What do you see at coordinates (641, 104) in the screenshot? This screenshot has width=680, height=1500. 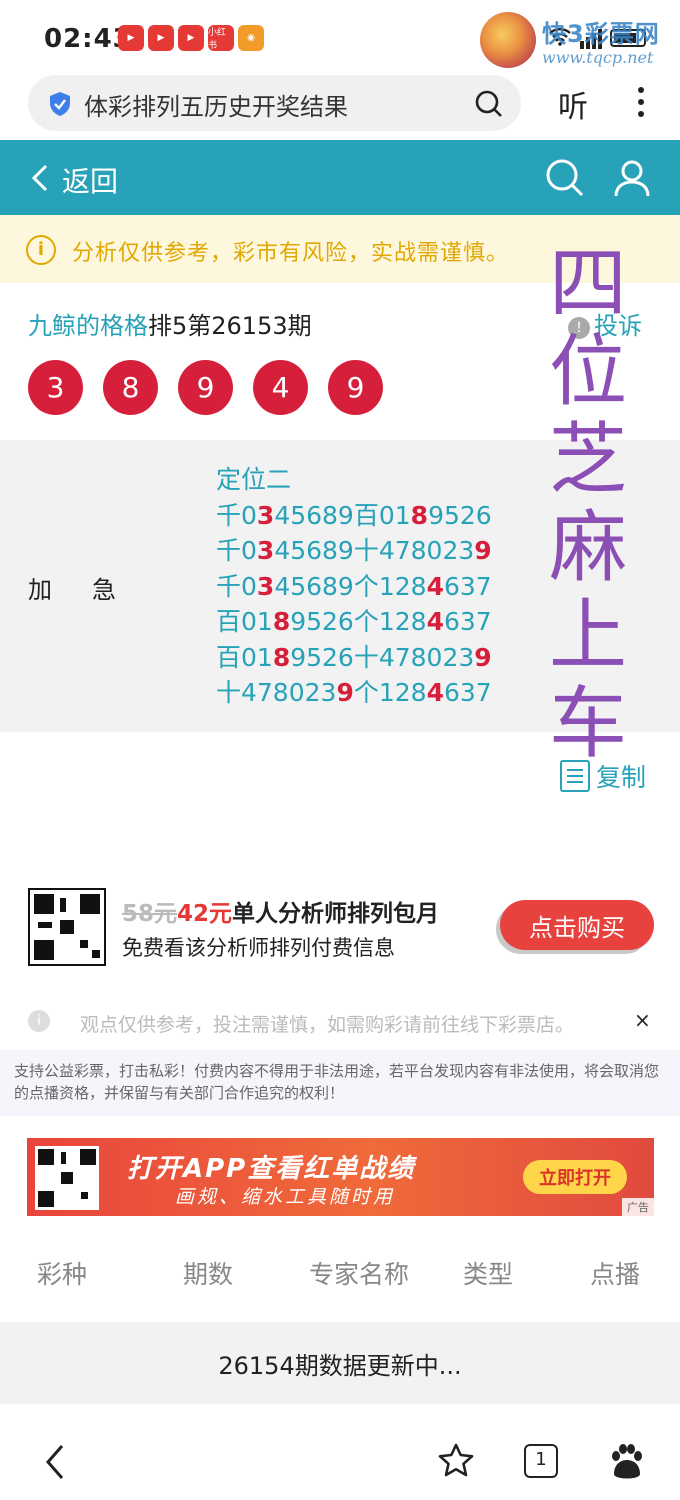 I see `more-menu-icon` at bounding box center [641, 104].